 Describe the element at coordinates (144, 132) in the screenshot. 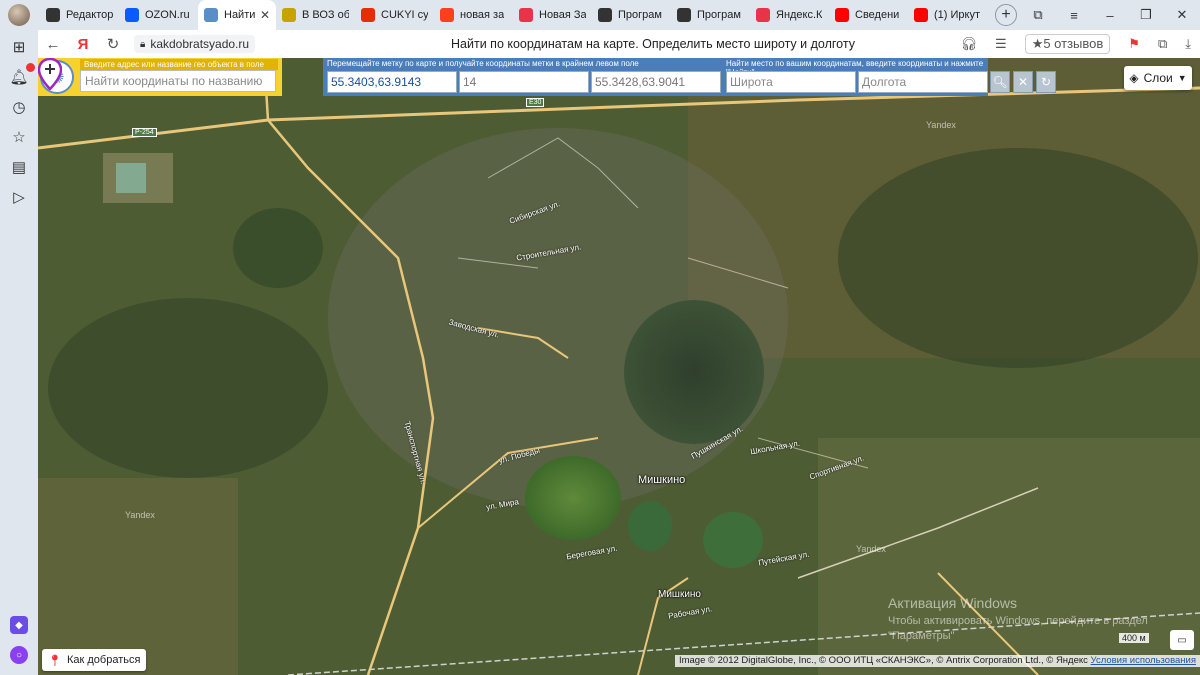

I see `road-shield-r254: Р-254` at that location.